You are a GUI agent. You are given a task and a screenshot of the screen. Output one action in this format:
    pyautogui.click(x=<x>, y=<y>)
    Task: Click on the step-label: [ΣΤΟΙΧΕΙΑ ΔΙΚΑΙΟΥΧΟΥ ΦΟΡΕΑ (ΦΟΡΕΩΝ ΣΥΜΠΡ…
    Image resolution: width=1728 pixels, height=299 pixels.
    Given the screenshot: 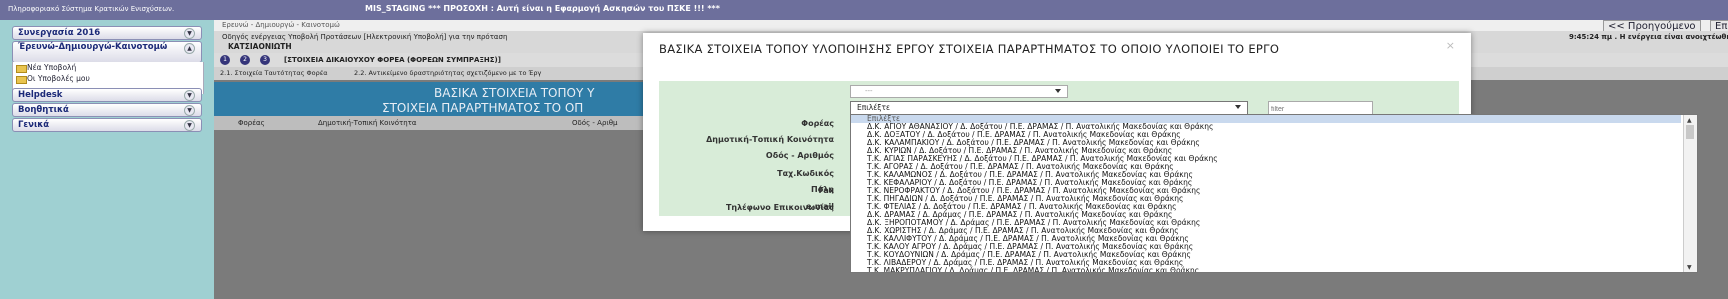 What is the action you would take?
    pyautogui.click(x=392, y=60)
    